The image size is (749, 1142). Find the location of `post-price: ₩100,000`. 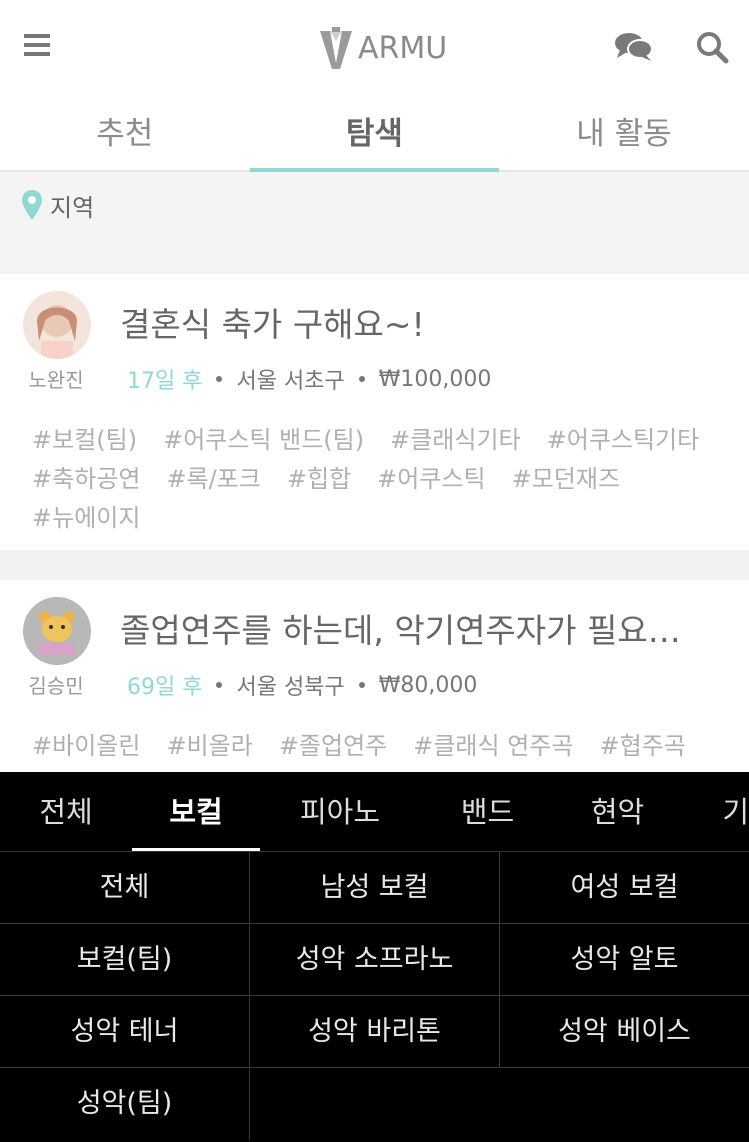

post-price: ₩100,000 is located at coordinates (435, 379).